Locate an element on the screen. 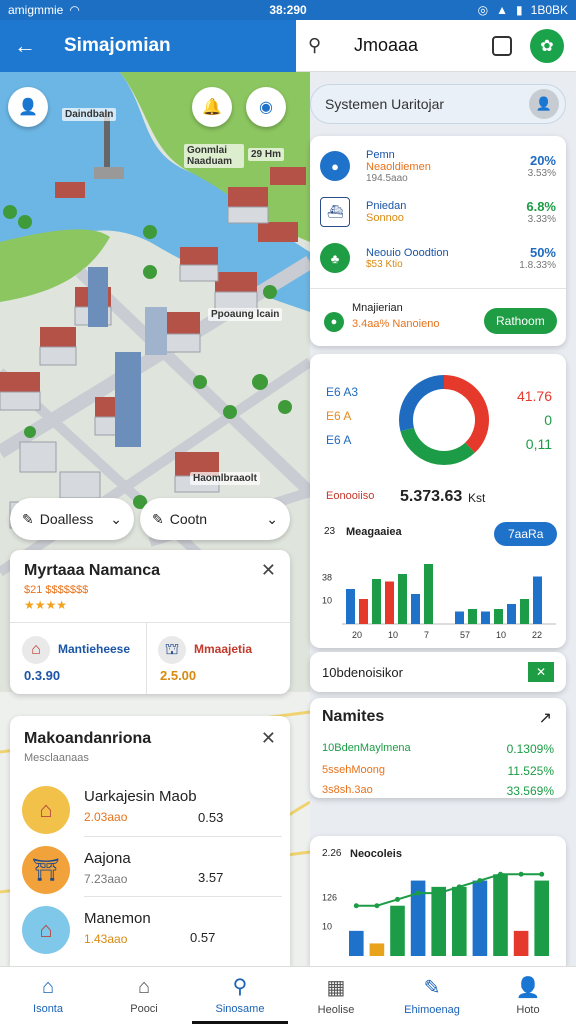  list-item: ⌂ Manemon 1.43aao 0.57 is located at coordinates (152, 930).